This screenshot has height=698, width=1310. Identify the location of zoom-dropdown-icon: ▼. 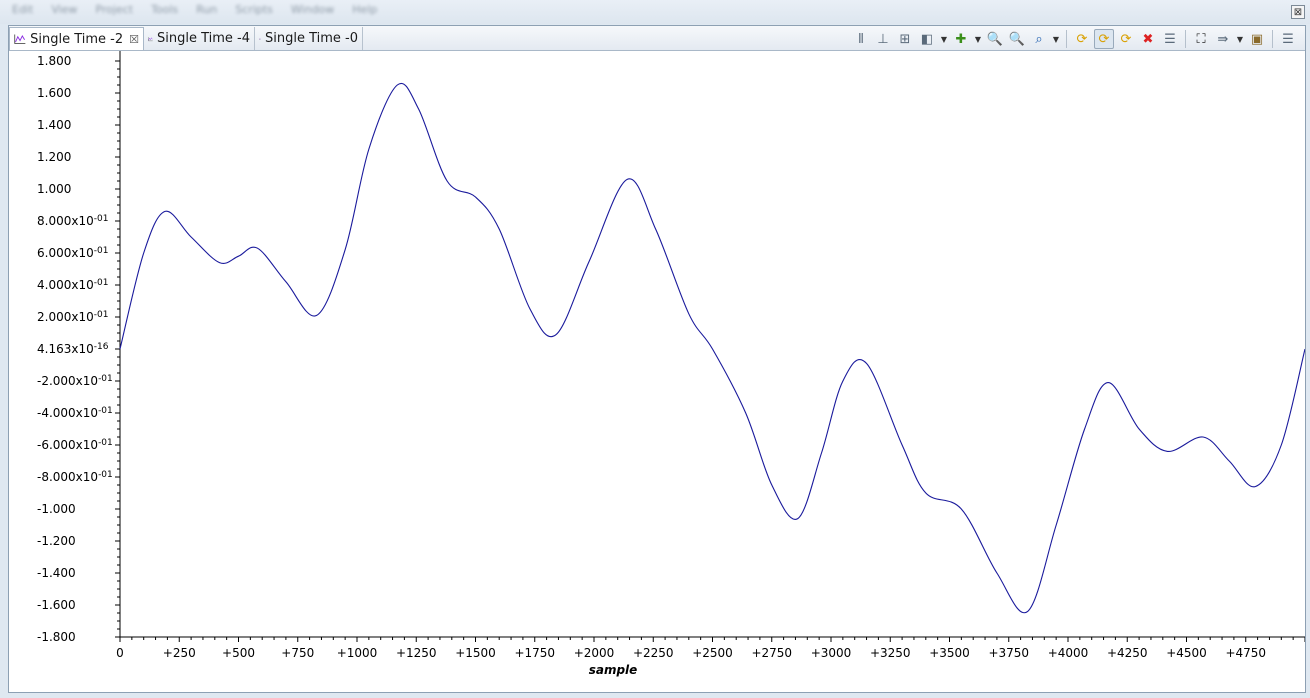
(1056, 39).